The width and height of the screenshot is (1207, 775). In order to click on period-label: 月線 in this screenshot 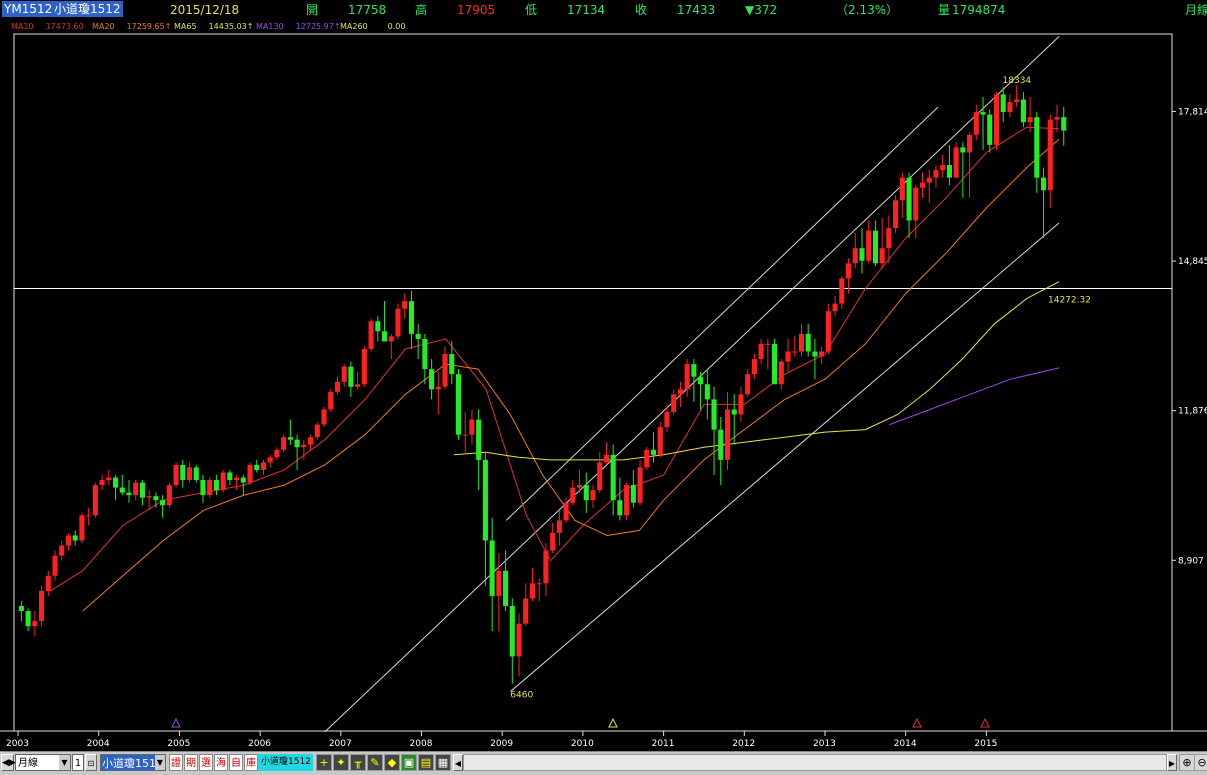, I will do `click(1196, 10)`.